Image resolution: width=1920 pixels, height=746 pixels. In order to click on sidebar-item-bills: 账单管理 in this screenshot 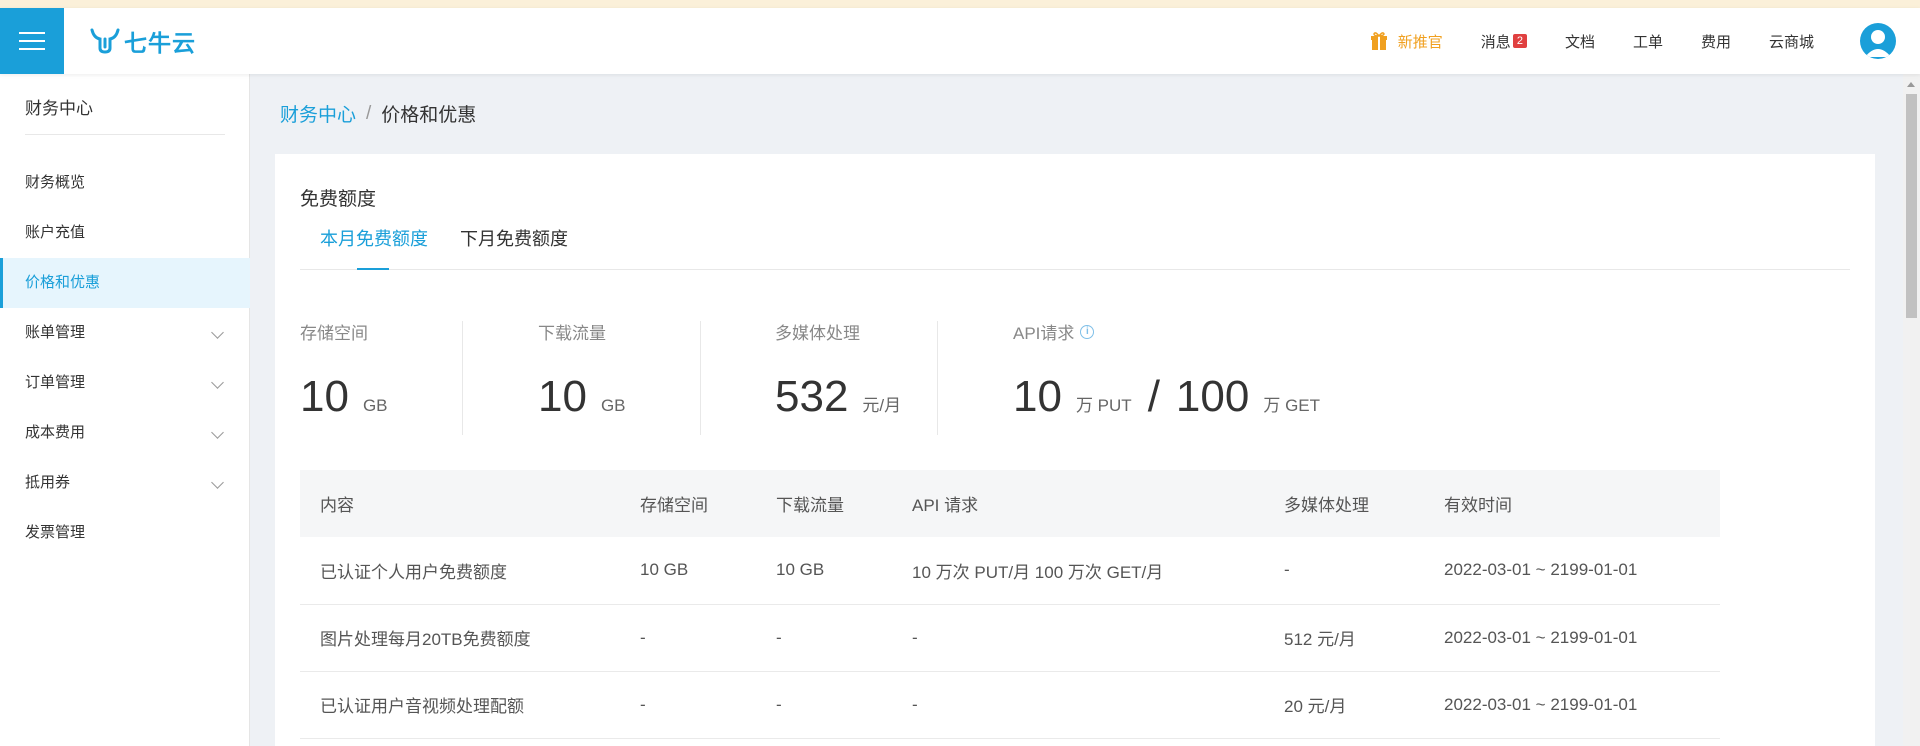, I will do `click(125, 333)`.